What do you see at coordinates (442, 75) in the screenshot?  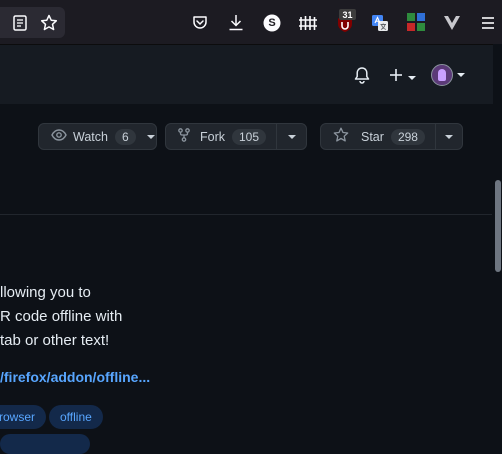 I see `avatar` at bounding box center [442, 75].